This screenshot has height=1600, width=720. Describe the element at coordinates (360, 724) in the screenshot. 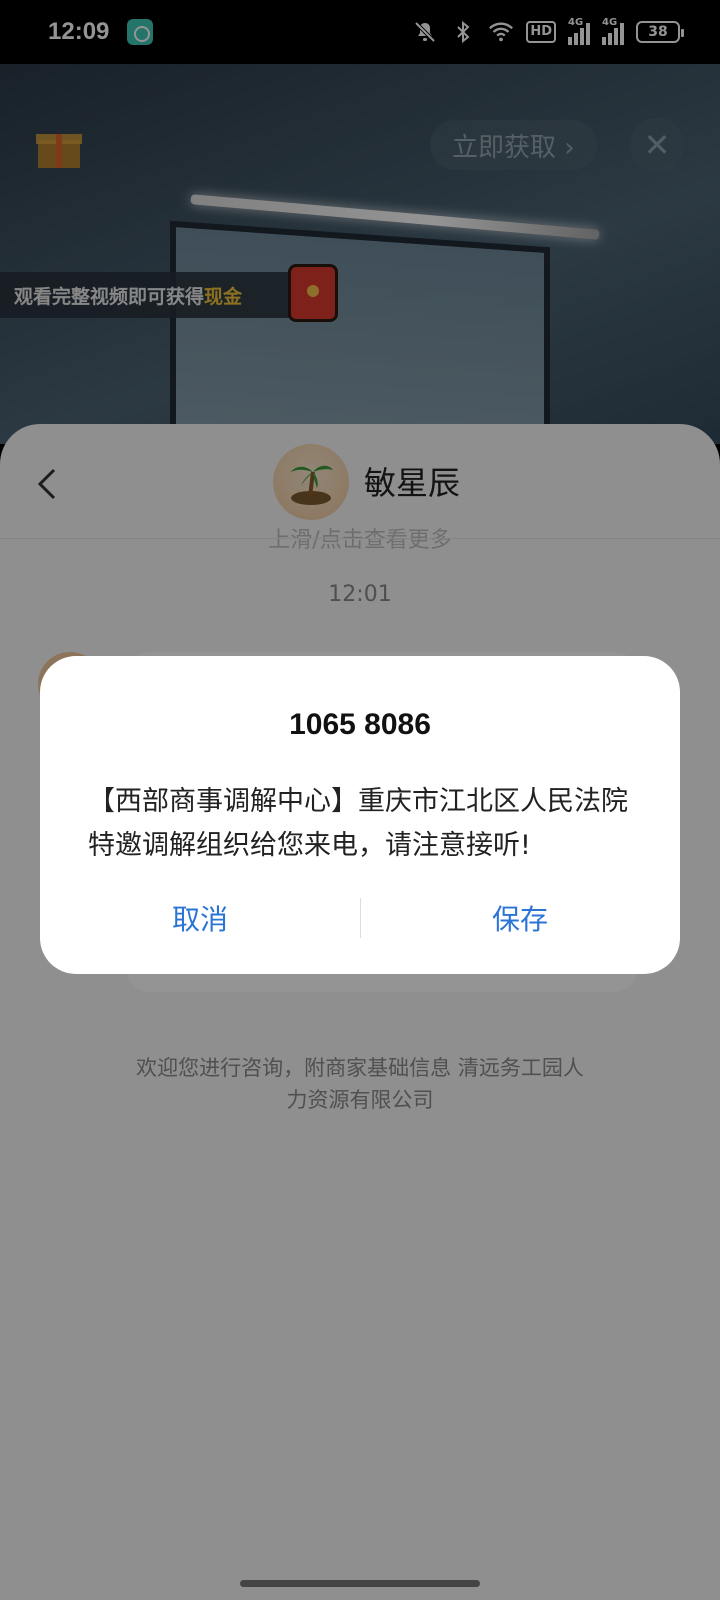

I see `dialog-title: 1065 8086` at that location.